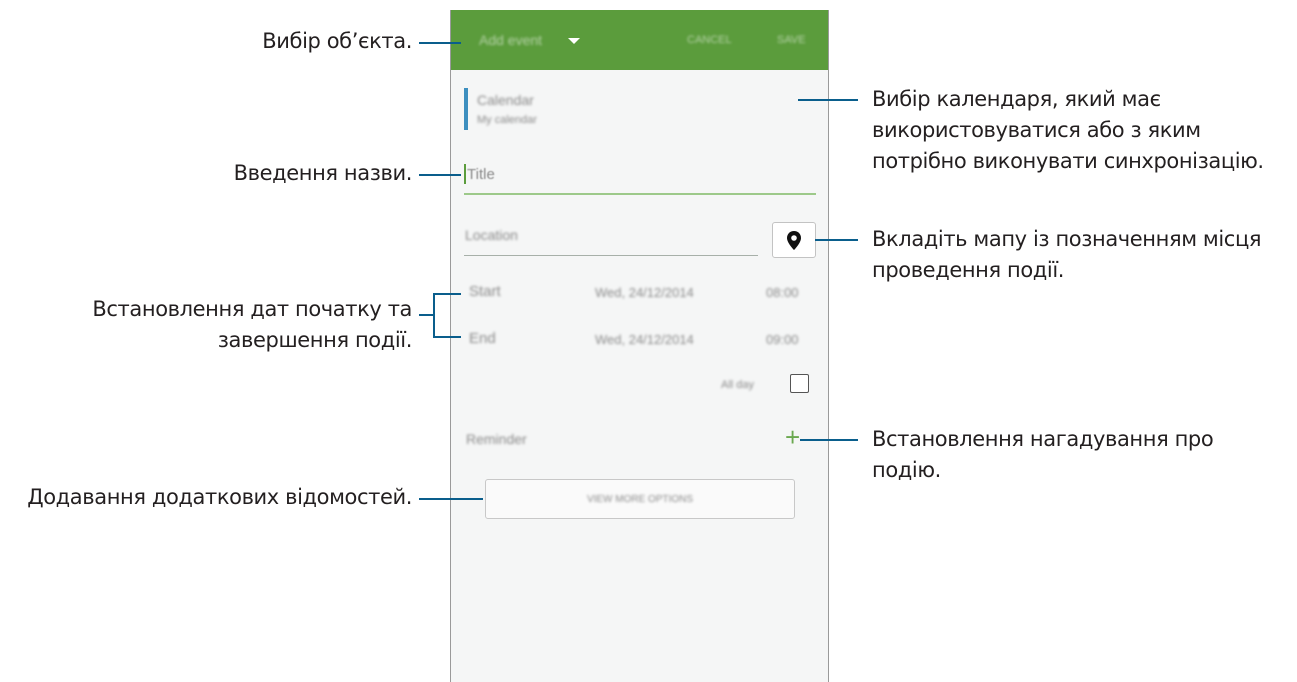 Image resolution: width=1297 pixels, height=682 pixels. What do you see at coordinates (507, 120) in the screenshot?
I see `calendar-account: My calendar` at bounding box center [507, 120].